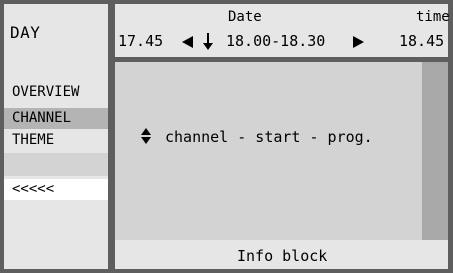  I want to click on scrollbar, so click(435, 151).